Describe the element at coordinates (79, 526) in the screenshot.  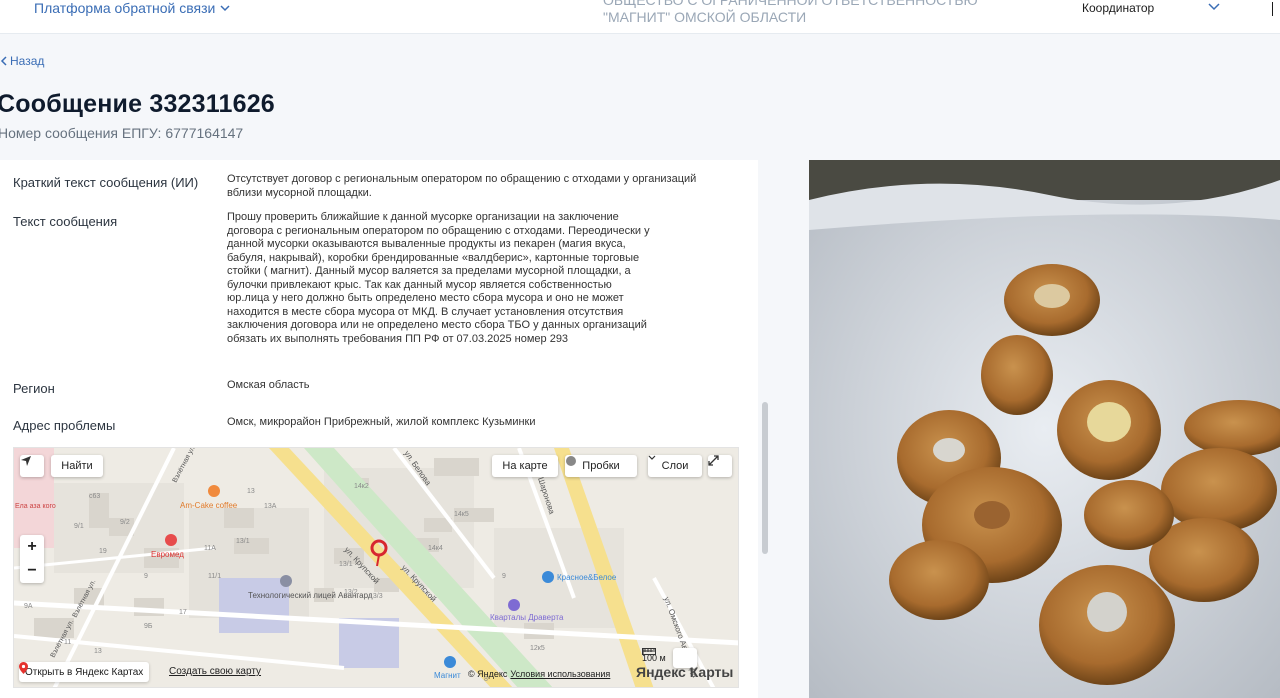
I see `house-number: 9/1` at that location.